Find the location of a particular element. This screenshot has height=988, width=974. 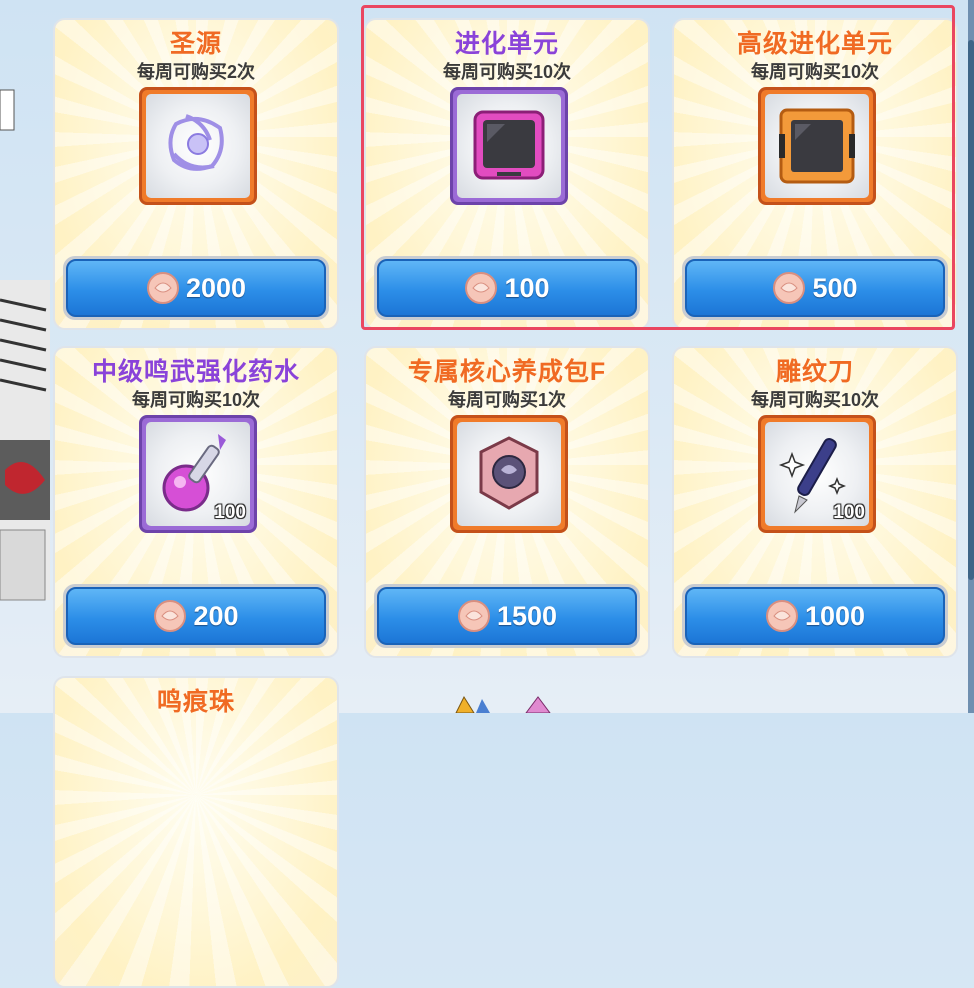

price-label: 200 is located at coordinates (216, 615).